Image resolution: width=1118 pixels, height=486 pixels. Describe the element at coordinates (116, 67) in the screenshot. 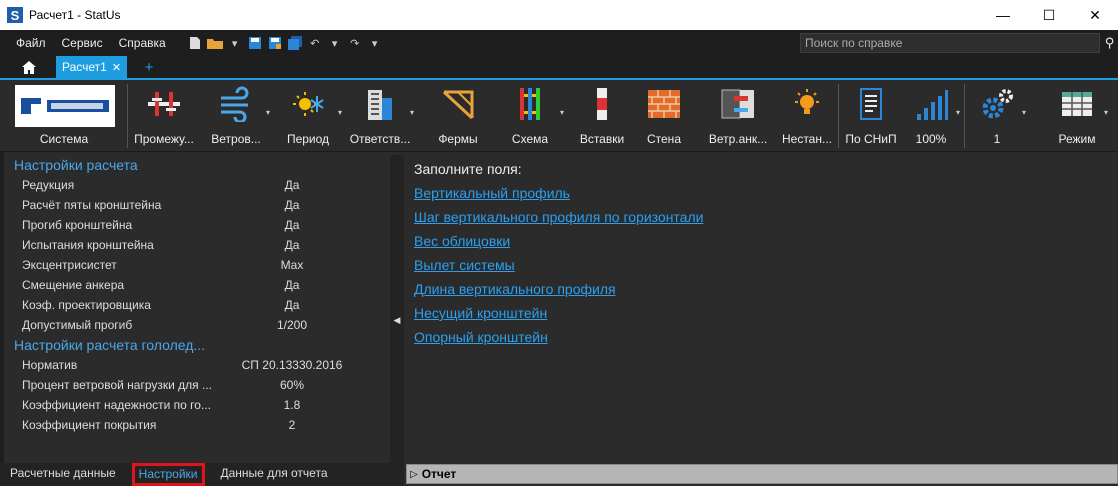

I see `tab-close-icon: ✕` at that location.